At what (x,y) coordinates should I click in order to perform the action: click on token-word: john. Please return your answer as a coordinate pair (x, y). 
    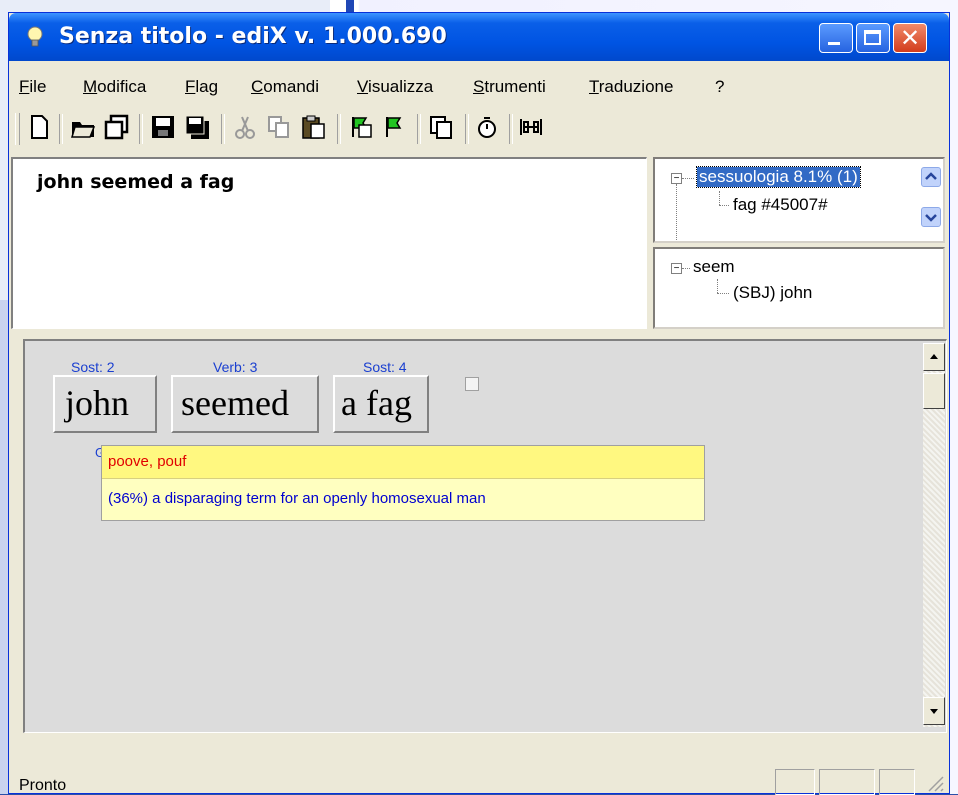
    Looking at the image, I should click on (97, 403).